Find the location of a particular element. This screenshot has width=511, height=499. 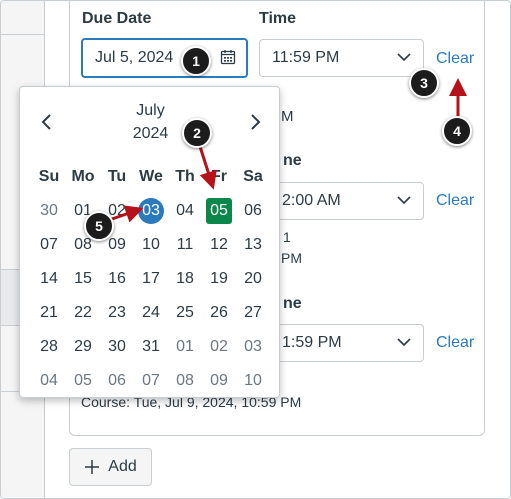

calendar-week-row: 14 15 16 17 18 19 20 is located at coordinates (151, 279).